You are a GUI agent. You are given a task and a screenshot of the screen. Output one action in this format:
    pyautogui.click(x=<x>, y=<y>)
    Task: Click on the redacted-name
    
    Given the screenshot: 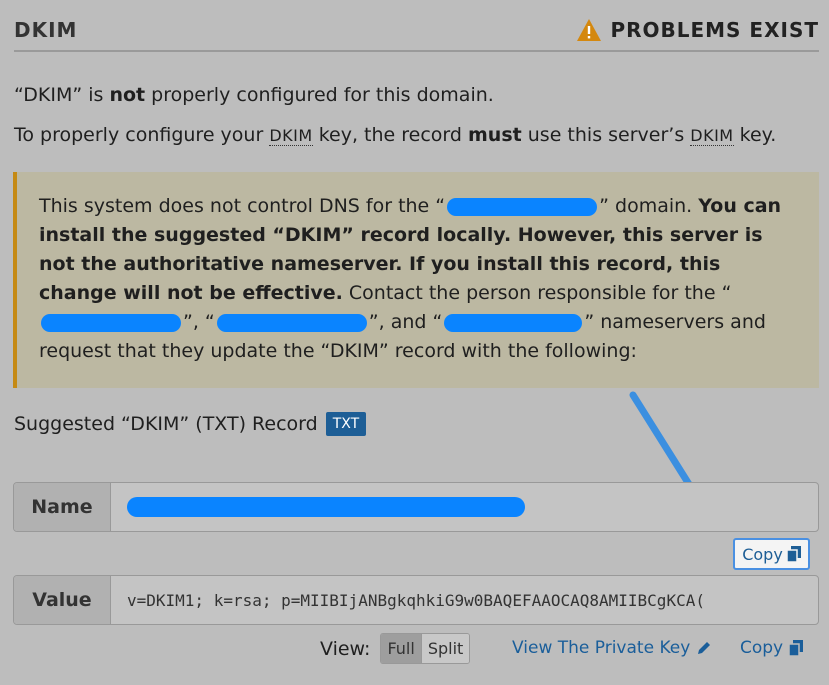 What is the action you would take?
    pyautogui.click(x=326, y=507)
    